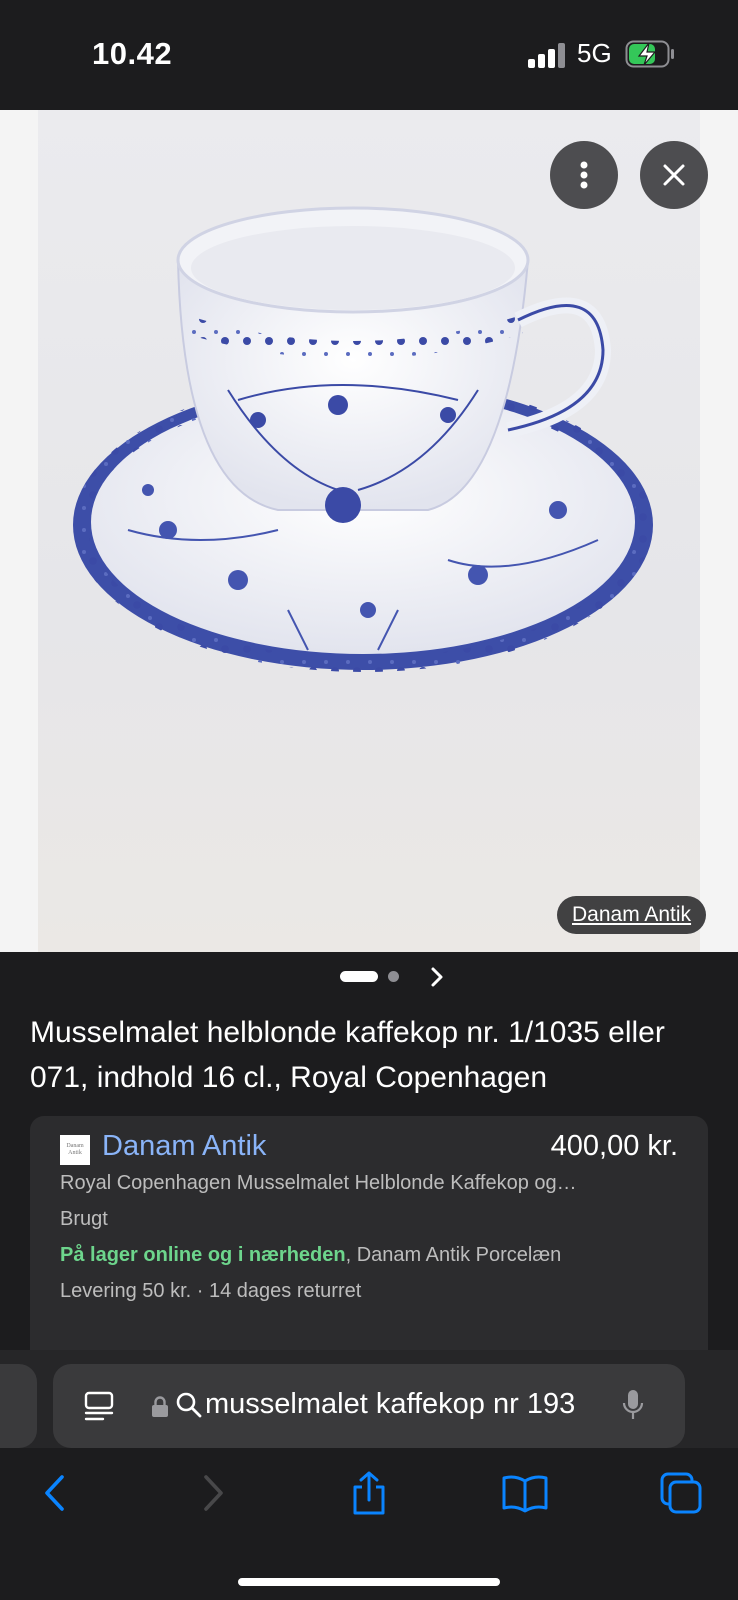 Image resolution: width=738 pixels, height=1600 pixels. I want to click on home-indicator, so click(369, 1582).